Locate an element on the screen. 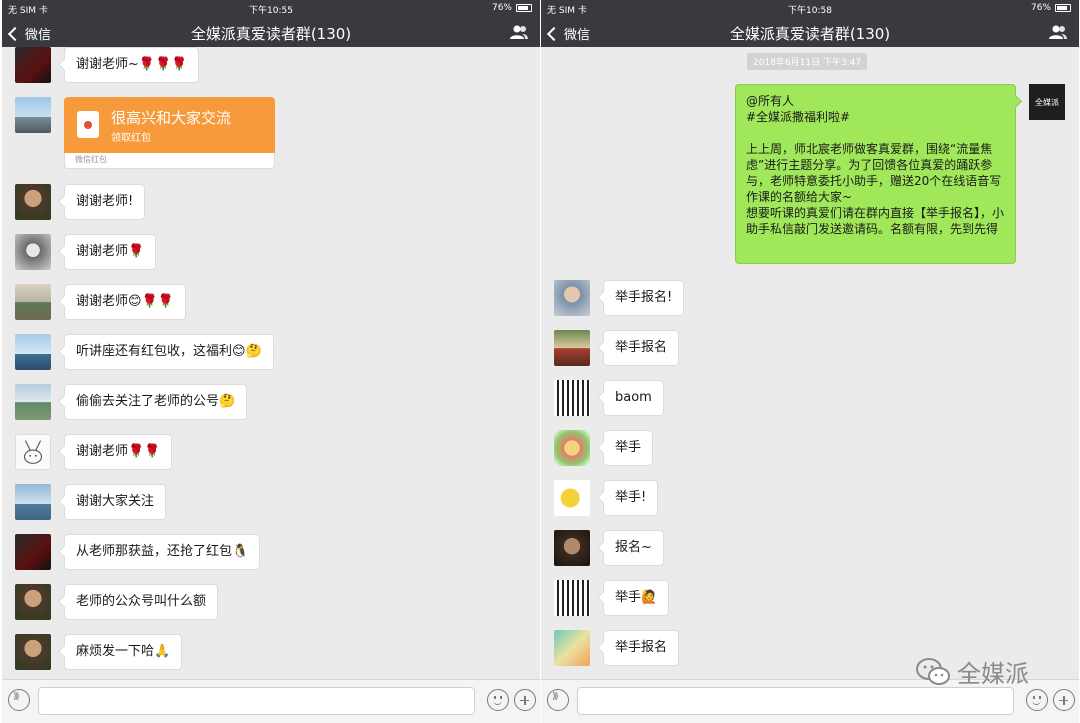  message-bubble: 举手报名! is located at coordinates (644, 298).